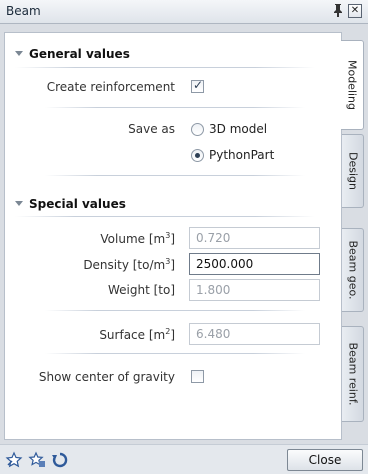 This screenshot has width=368, height=474. I want to click on radio-pythonpart, so click(197, 155).